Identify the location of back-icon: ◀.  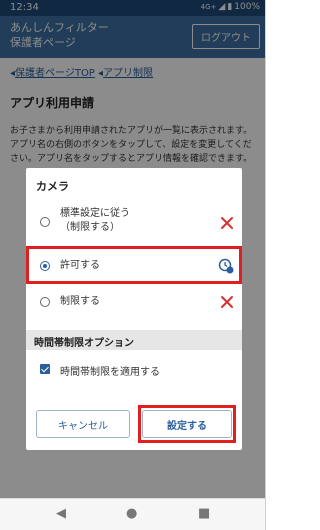
(61, 513).